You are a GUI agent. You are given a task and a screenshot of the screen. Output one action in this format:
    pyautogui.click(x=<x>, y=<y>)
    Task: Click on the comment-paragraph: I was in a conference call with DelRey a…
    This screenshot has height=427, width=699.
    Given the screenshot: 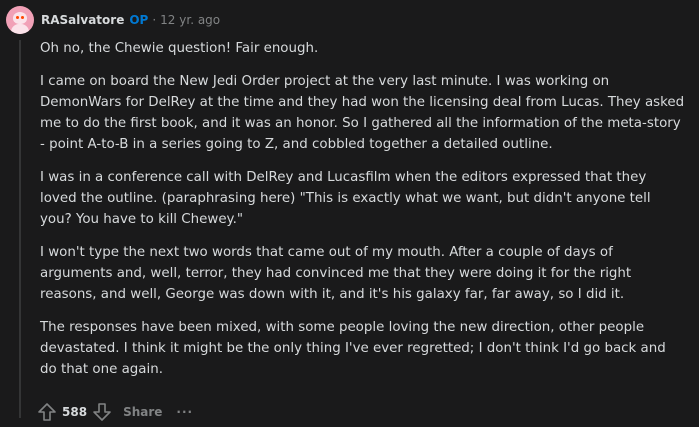 What is the action you would take?
    pyautogui.click(x=345, y=198)
    